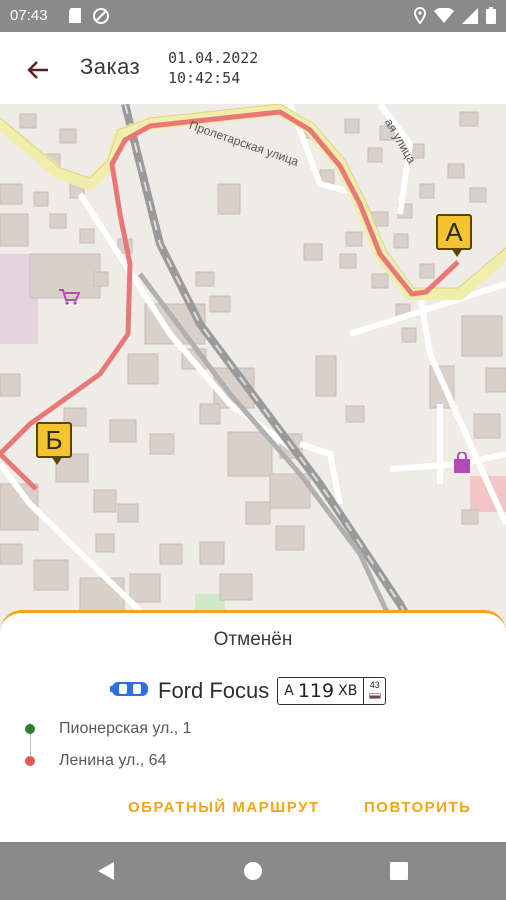 The image size is (506, 900). Describe the element at coordinates (222, 761) in the screenshot. I see `destination-address-row: Ленина ул., 64` at that location.